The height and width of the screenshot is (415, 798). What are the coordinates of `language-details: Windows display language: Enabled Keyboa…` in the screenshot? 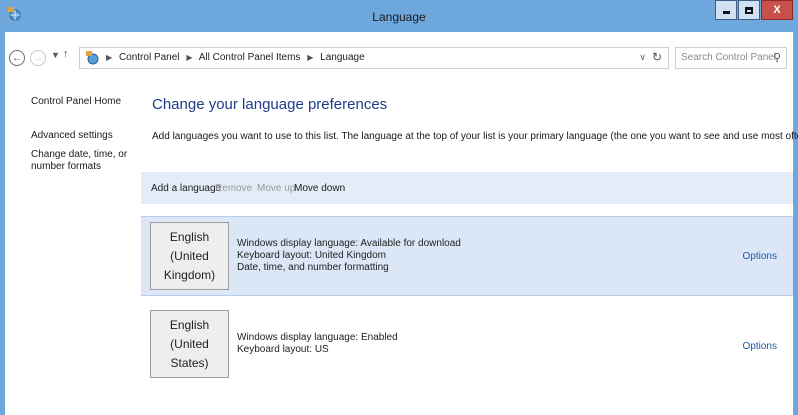 It's located at (317, 344).